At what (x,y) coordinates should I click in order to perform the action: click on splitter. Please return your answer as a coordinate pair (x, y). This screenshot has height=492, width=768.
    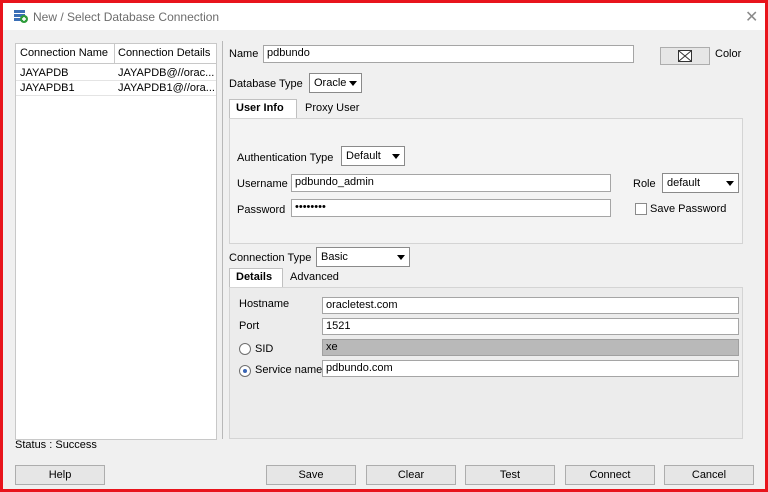
    Looking at the image, I should click on (222, 240).